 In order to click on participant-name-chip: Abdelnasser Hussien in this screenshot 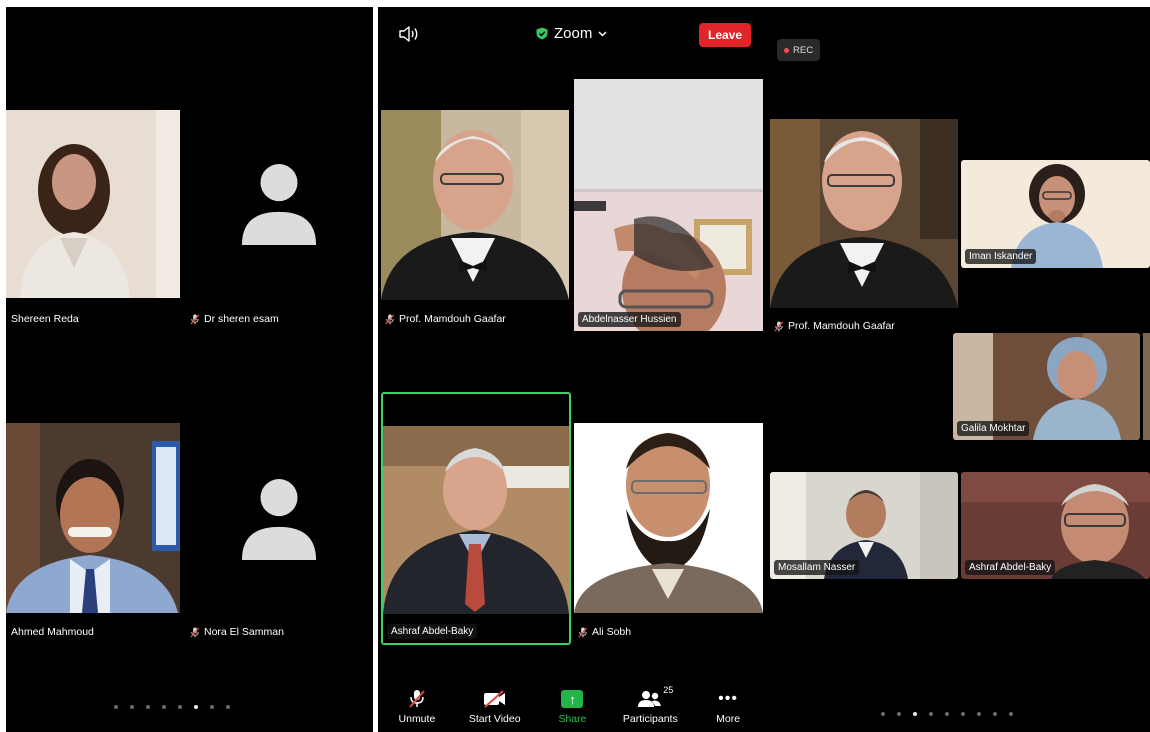, I will do `click(629, 319)`.